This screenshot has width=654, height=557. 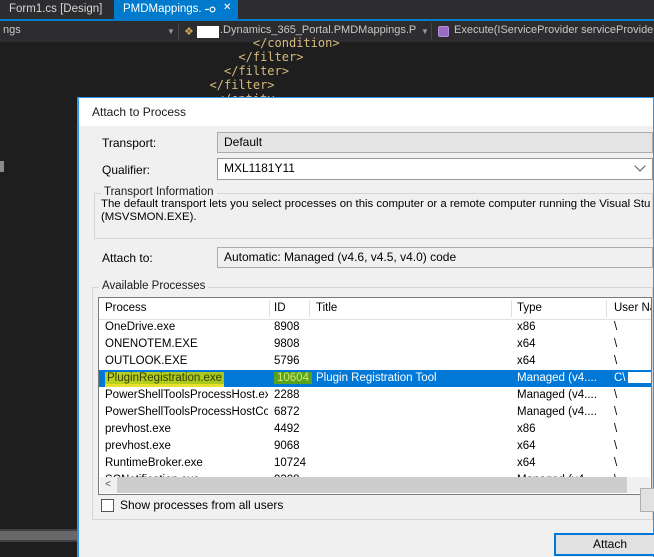 I want to click on cell-user: C\, so click(x=632, y=378).